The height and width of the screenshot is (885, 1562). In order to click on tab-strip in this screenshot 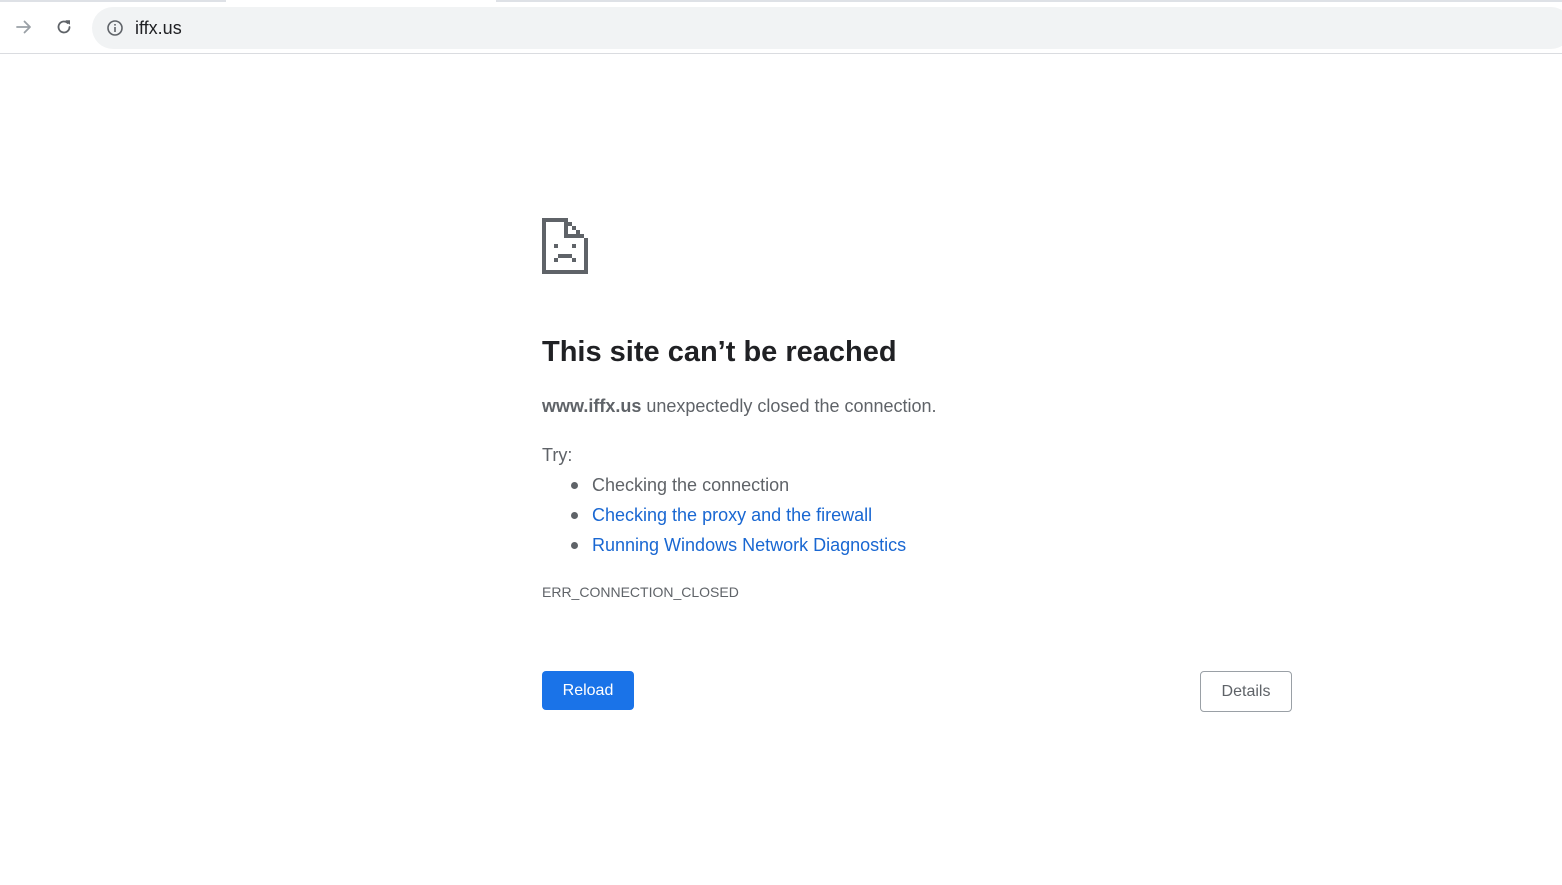, I will do `click(781, 1)`.